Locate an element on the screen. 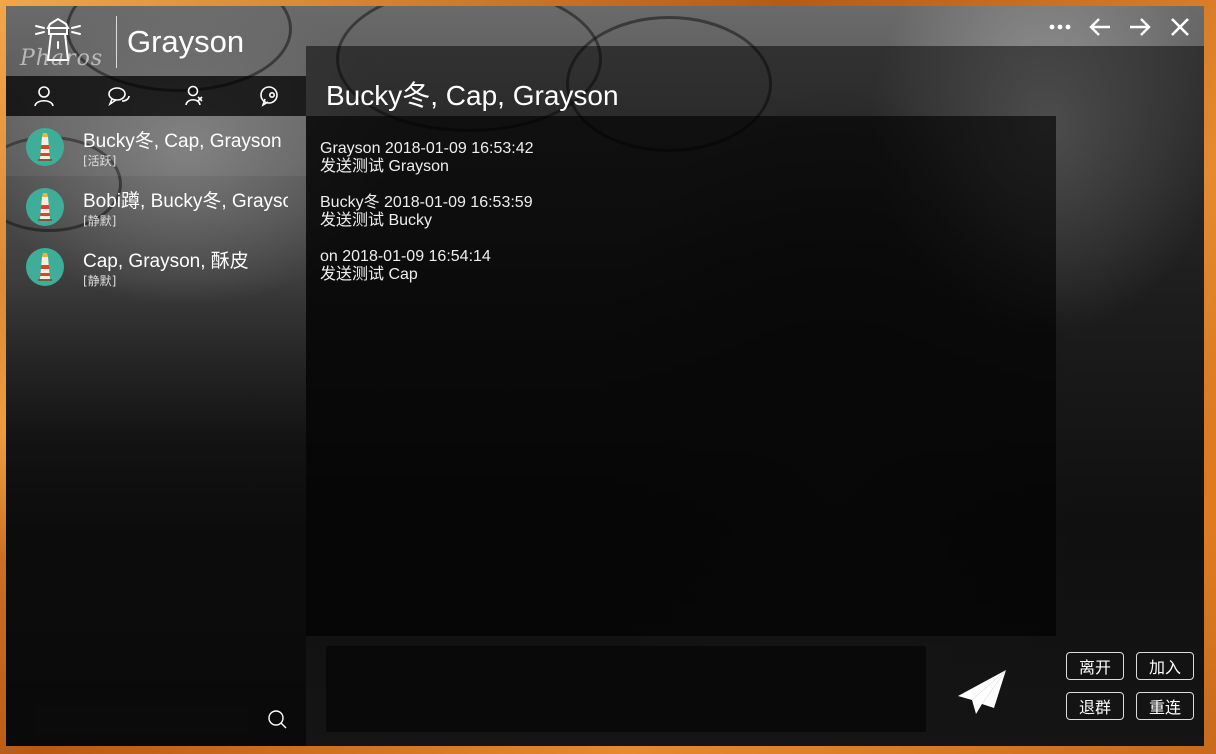 This screenshot has height=754, width=1216. message-meta: Grayson 2018-01-09 16:53:42 is located at coordinates (427, 148).